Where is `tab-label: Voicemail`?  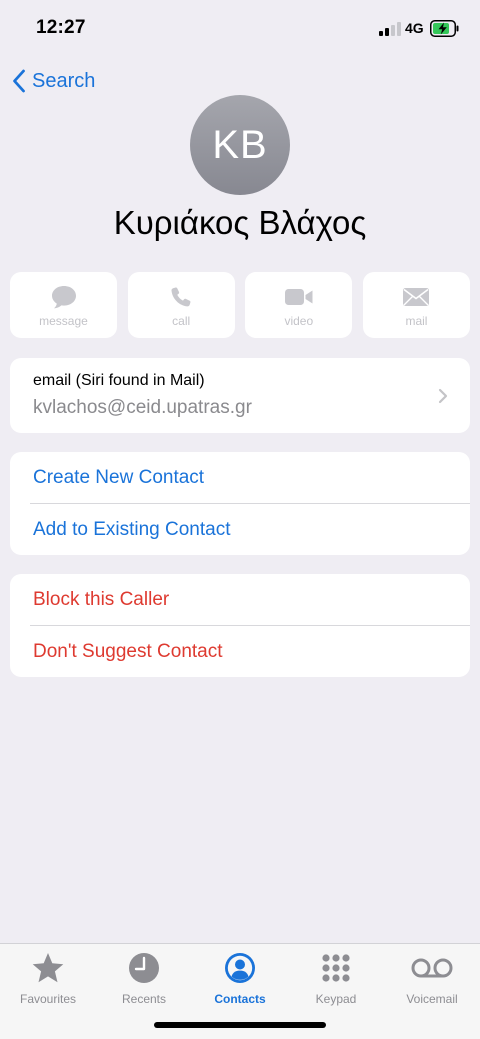
tab-label: Voicemail is located at coordinates (432, 999).